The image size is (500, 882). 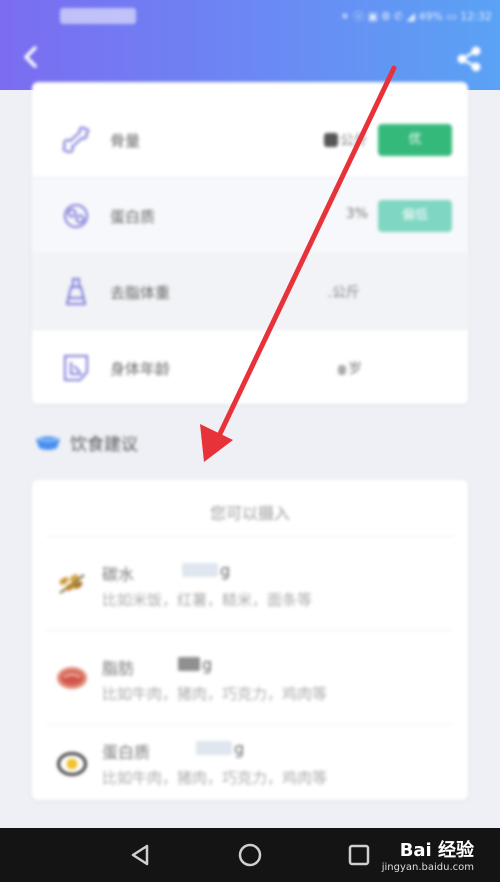 What do you see at coordinates (104, 445) in the screenshot?
I see `diet-title-text: 饮食建议` at bounding box center [104, 445].